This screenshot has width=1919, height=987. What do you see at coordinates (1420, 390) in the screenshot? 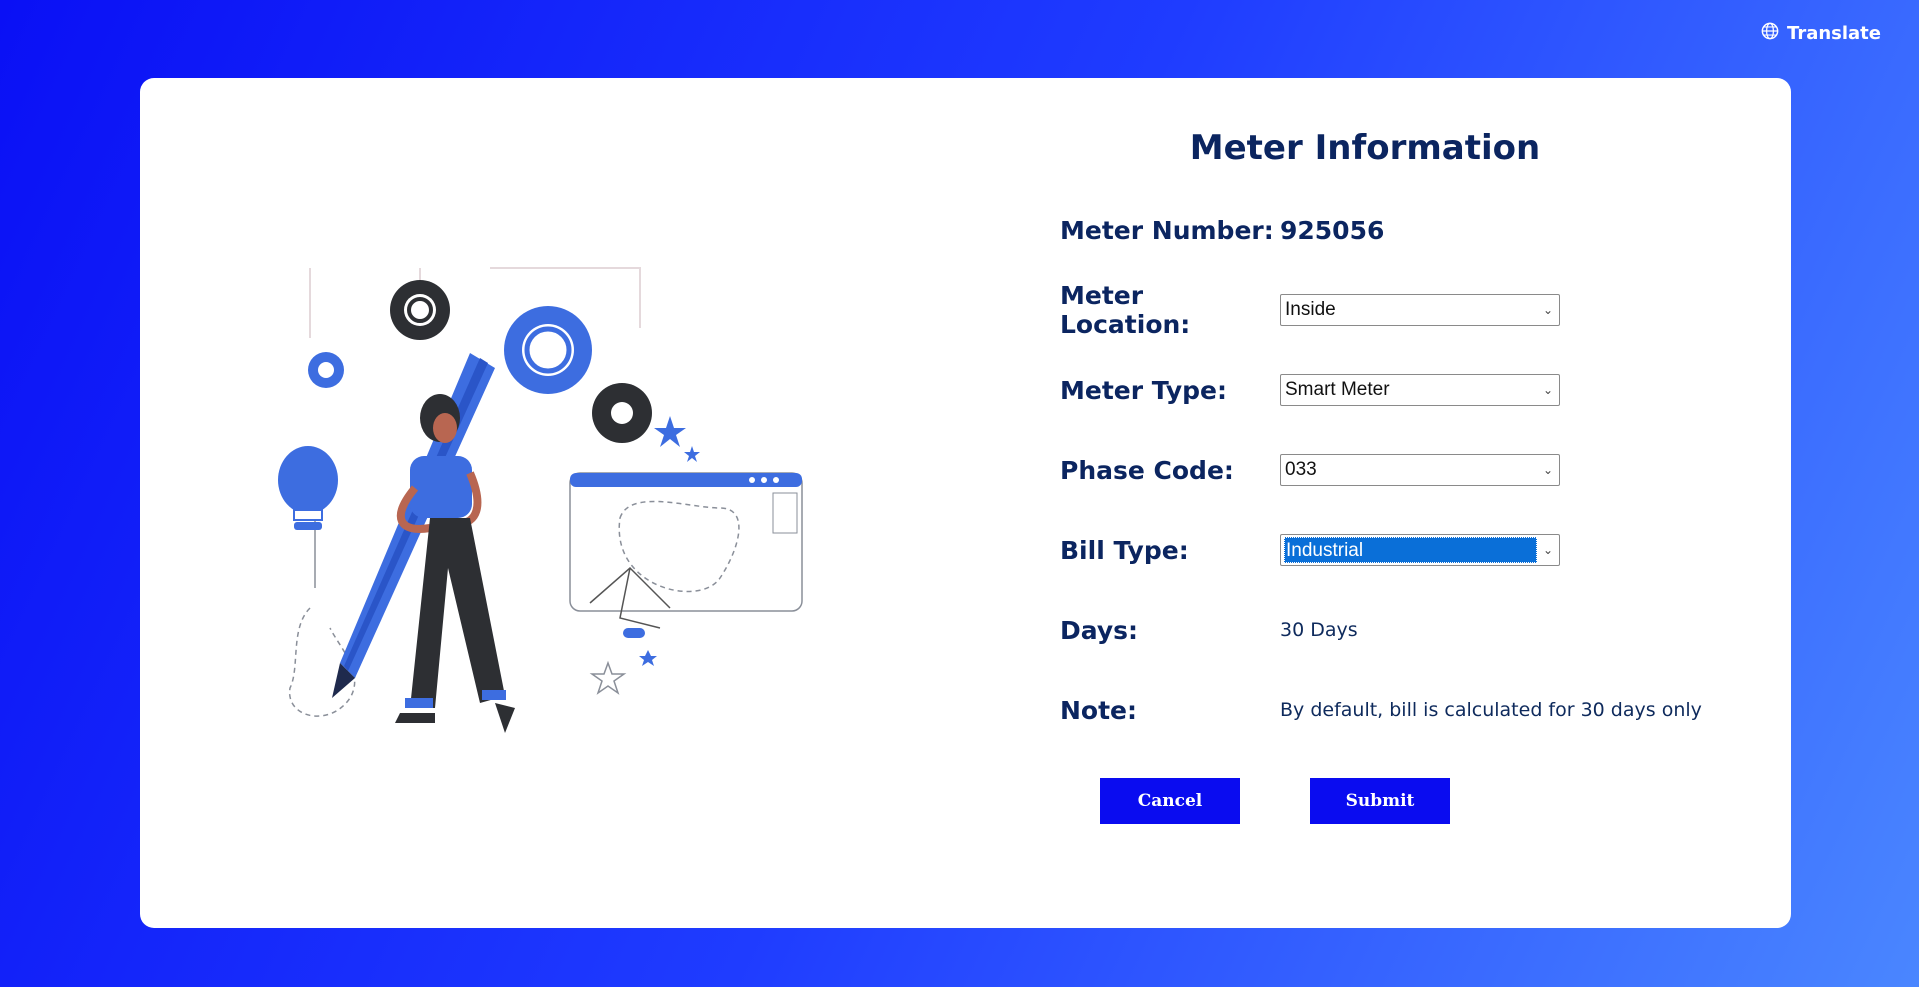
I see `meter-type-select: Smart Meter ⌄` at bounding box center [1420, 390].